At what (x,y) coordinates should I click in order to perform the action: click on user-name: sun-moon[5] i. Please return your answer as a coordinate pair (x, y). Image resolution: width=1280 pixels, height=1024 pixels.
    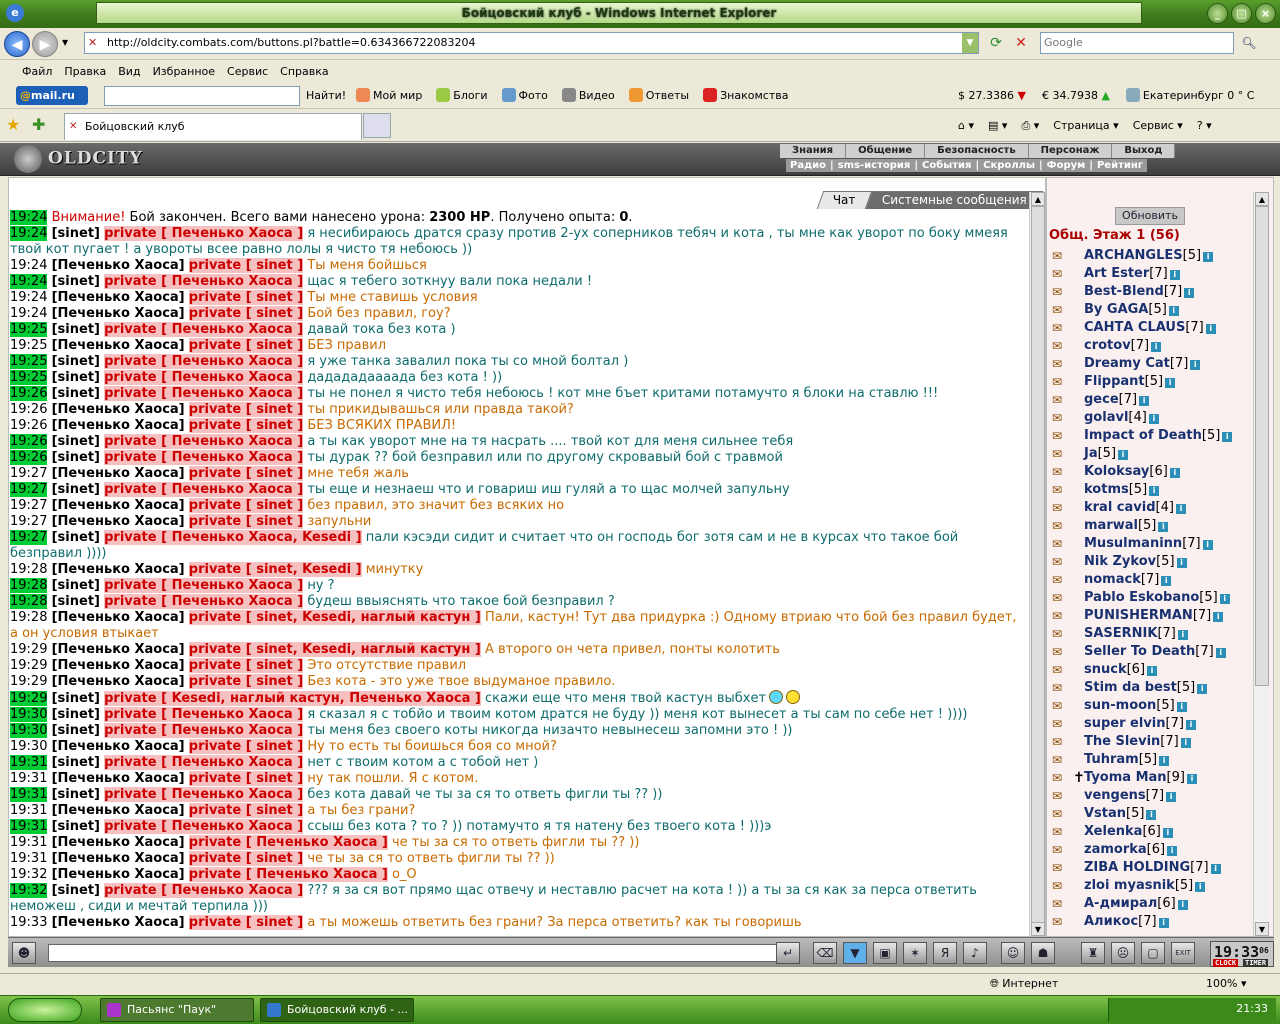
    Looking at the image, I should click on (1135, 706).